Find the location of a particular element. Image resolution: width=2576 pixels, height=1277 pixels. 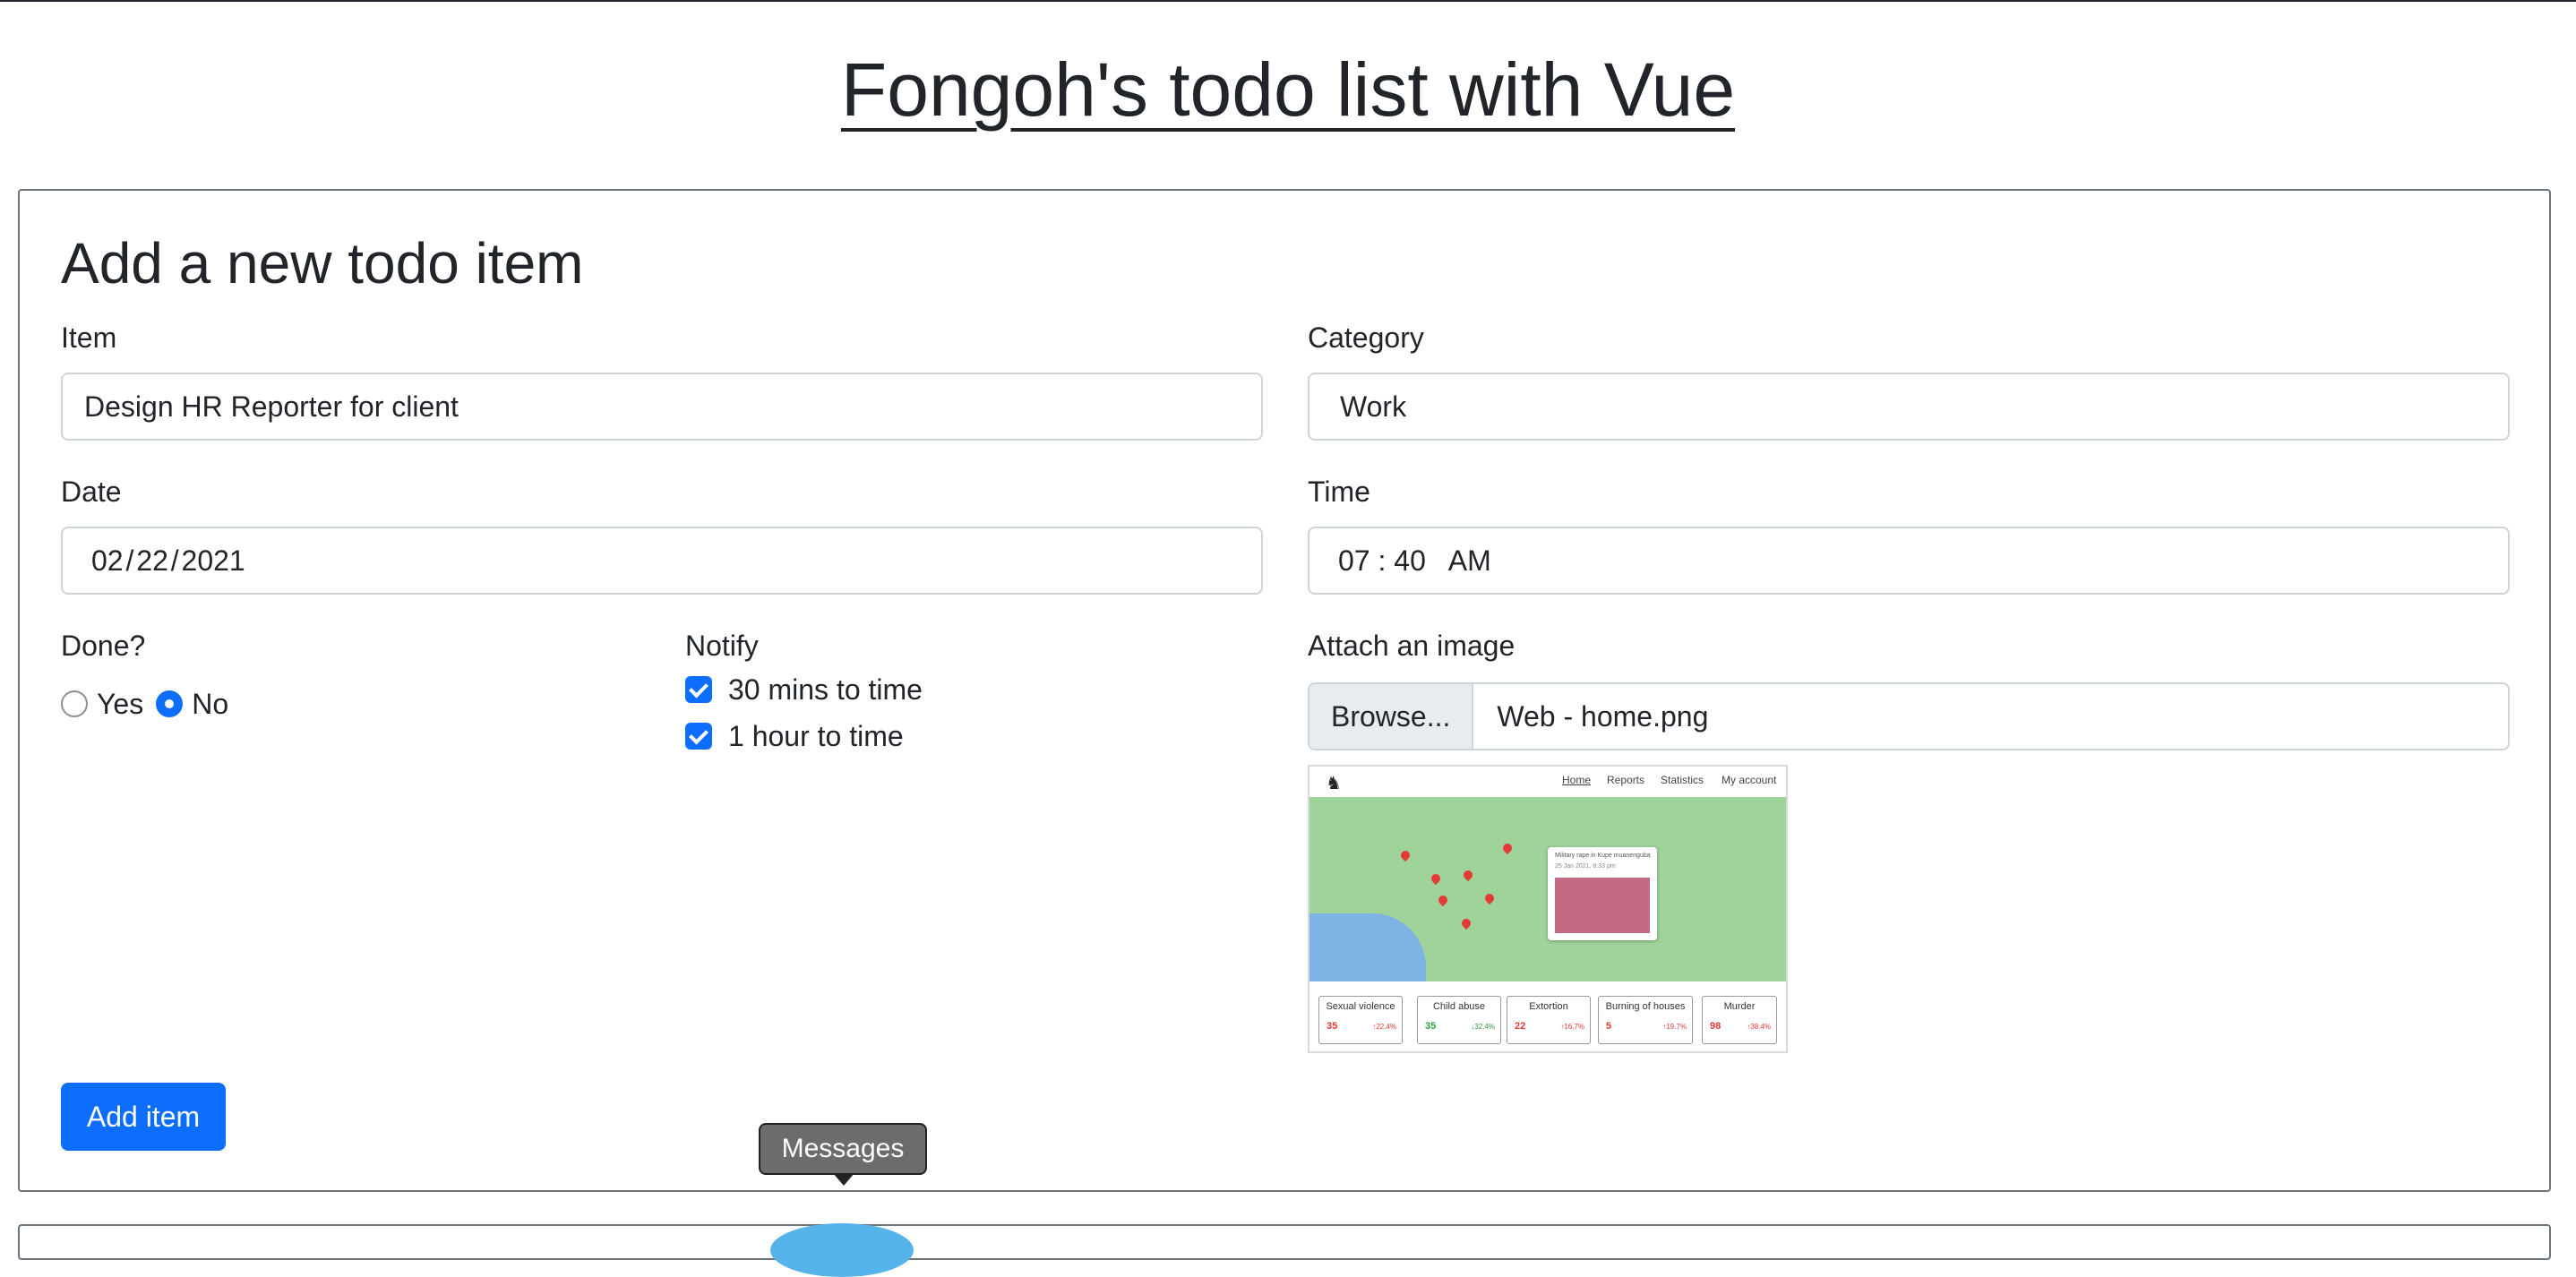

notify-30min-label: 30 mins to time is located at coordinates (825, 690).